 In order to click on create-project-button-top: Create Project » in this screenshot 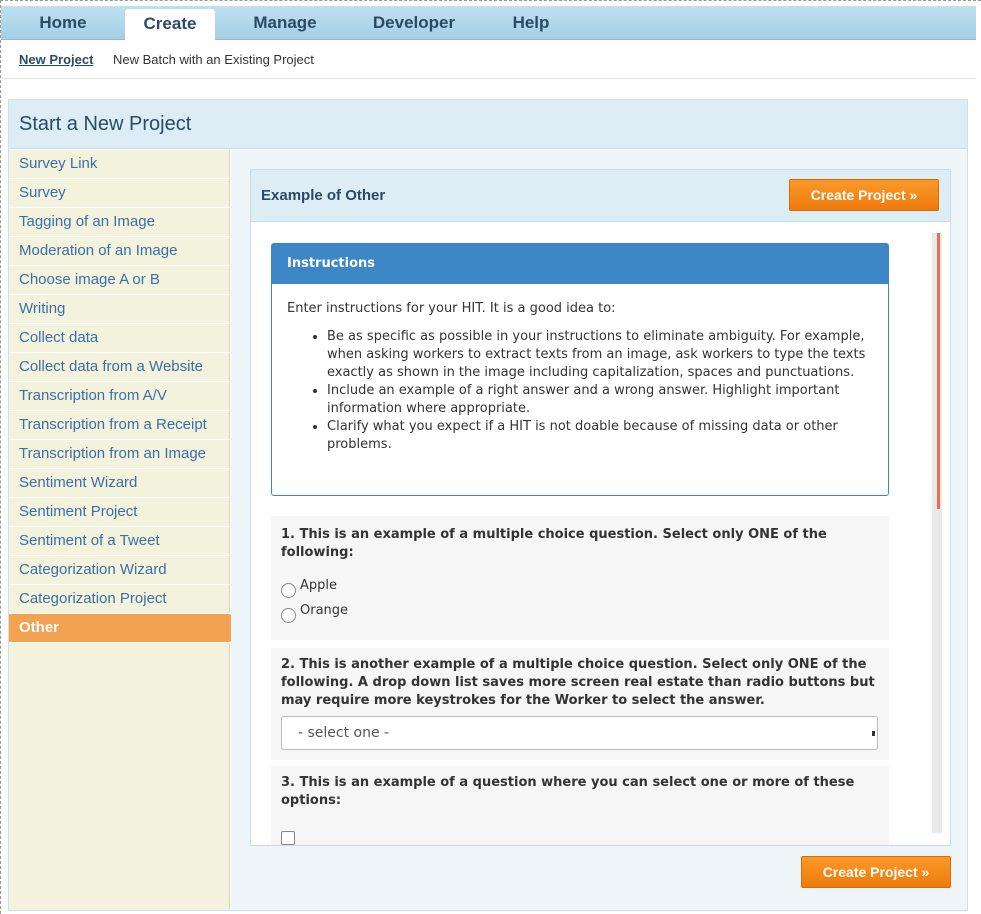, I will do `click(864, 195)`.